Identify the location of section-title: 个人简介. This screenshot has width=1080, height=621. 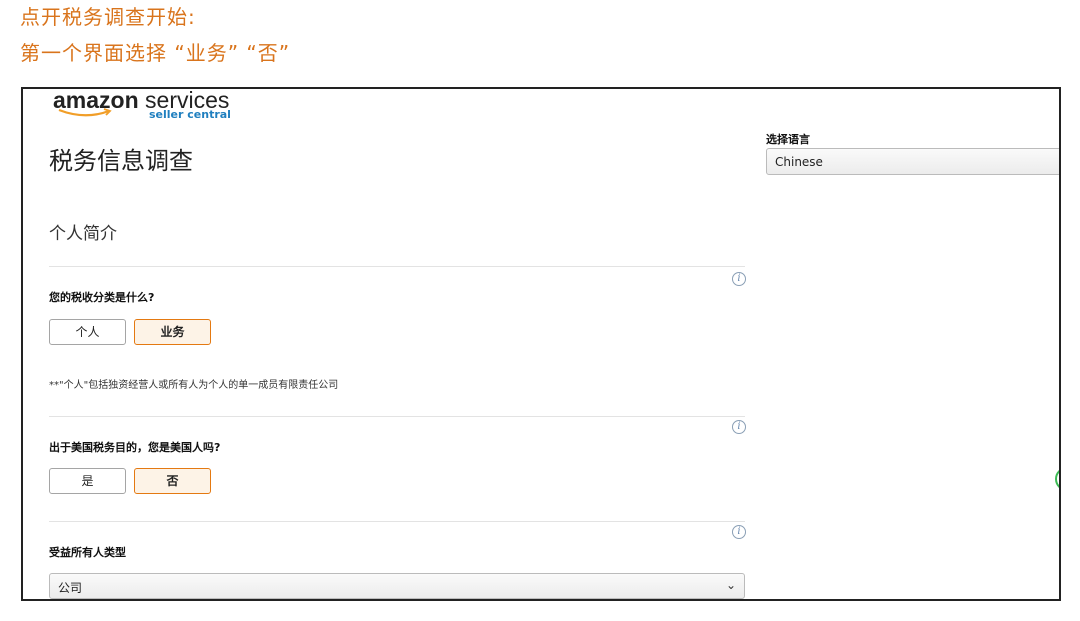
(83, 234).